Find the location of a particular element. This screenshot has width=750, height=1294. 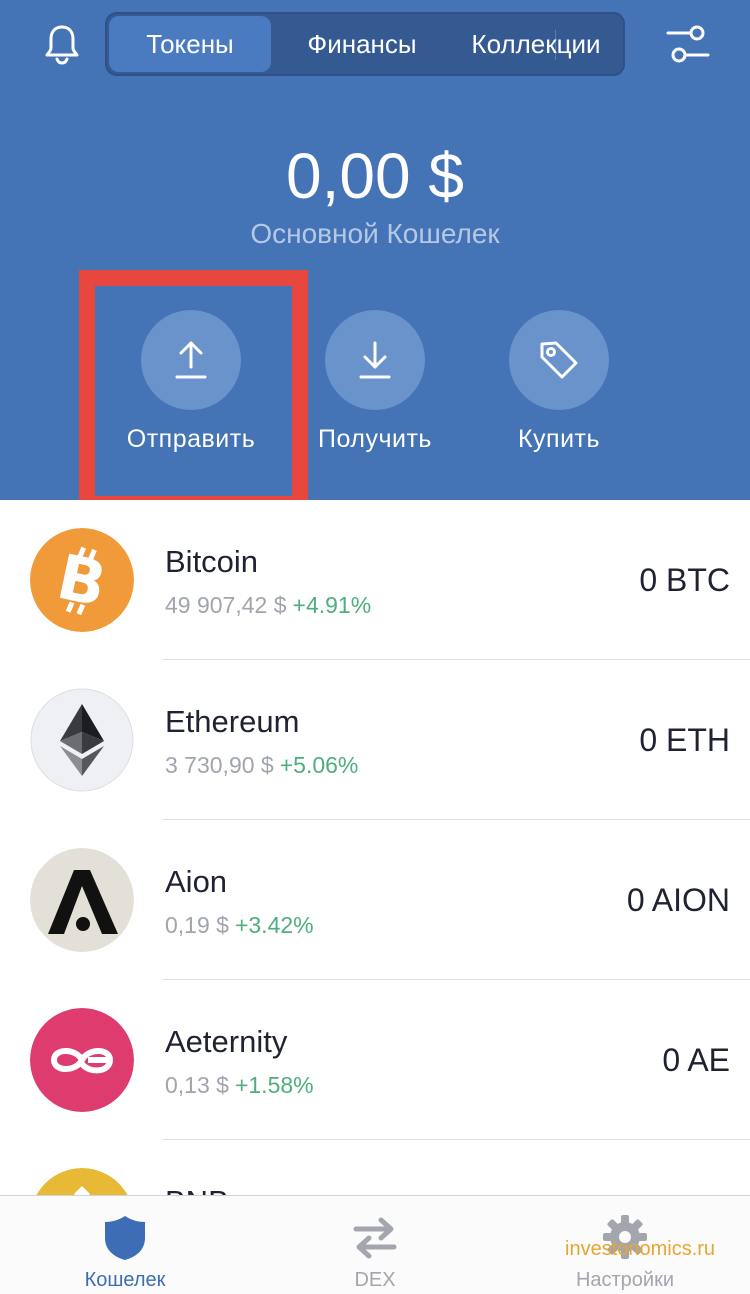

token-row-aion: Aion 0,19 $ +3.42% 0 AION is located at coordinates (375, 900).